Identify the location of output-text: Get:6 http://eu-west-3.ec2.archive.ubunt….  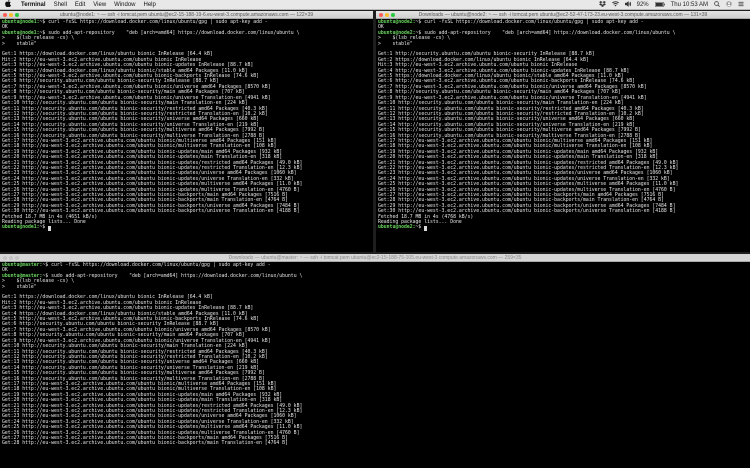
(507, 82).